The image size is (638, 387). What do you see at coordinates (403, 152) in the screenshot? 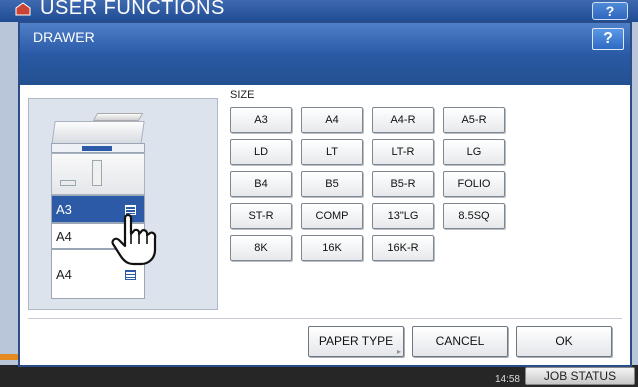
I see `size-button: LT-R` at bounding box center [403, 152].